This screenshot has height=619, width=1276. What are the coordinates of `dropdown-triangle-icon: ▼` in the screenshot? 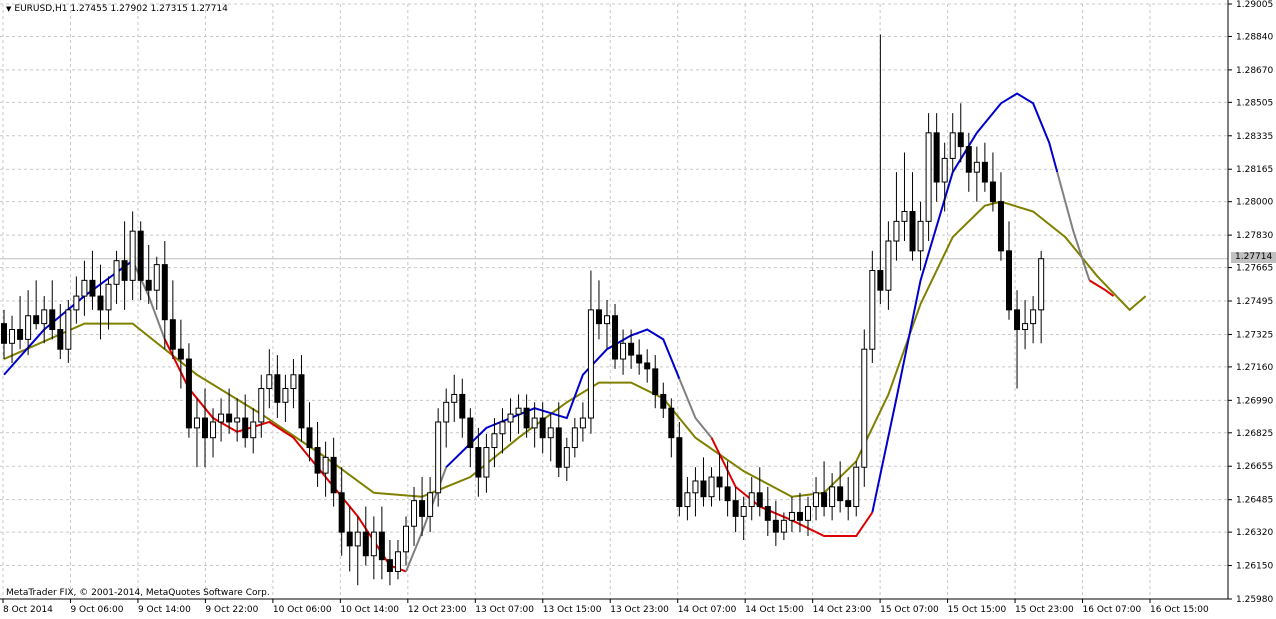 It's located at (8, 9).